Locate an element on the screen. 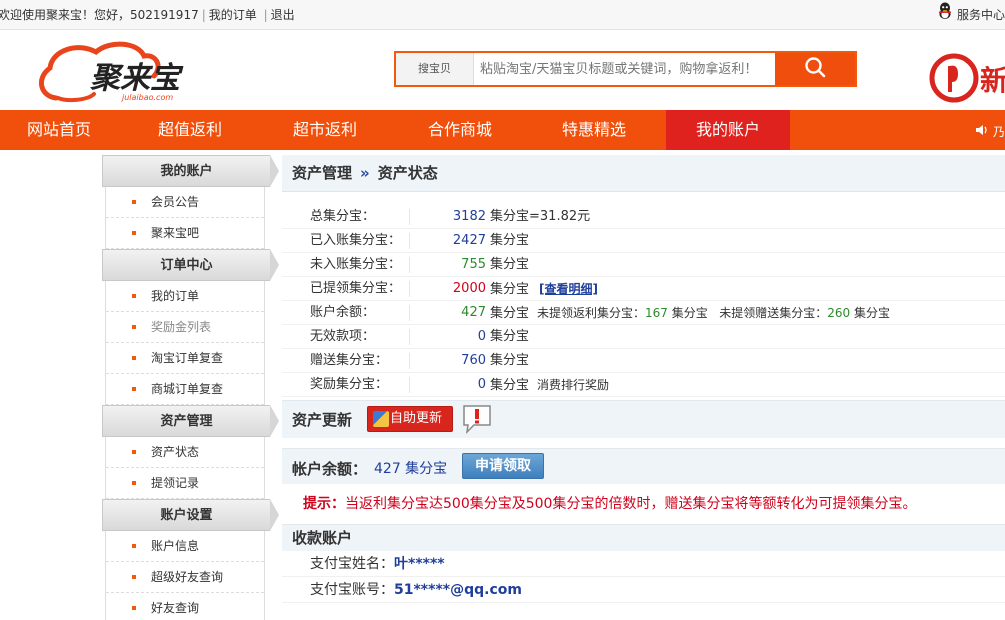 The image size is (1005, 620). stat-label: 总集分宝： is located at coordinates (343, 216).